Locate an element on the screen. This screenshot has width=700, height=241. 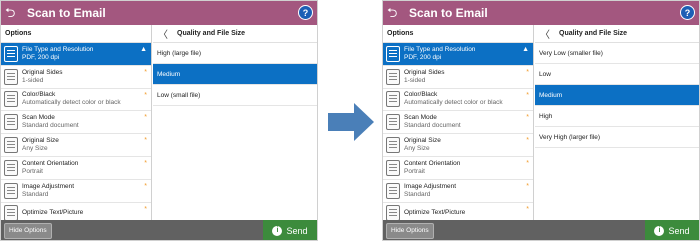
option-value: Standard is located at coordinates (417, 194).